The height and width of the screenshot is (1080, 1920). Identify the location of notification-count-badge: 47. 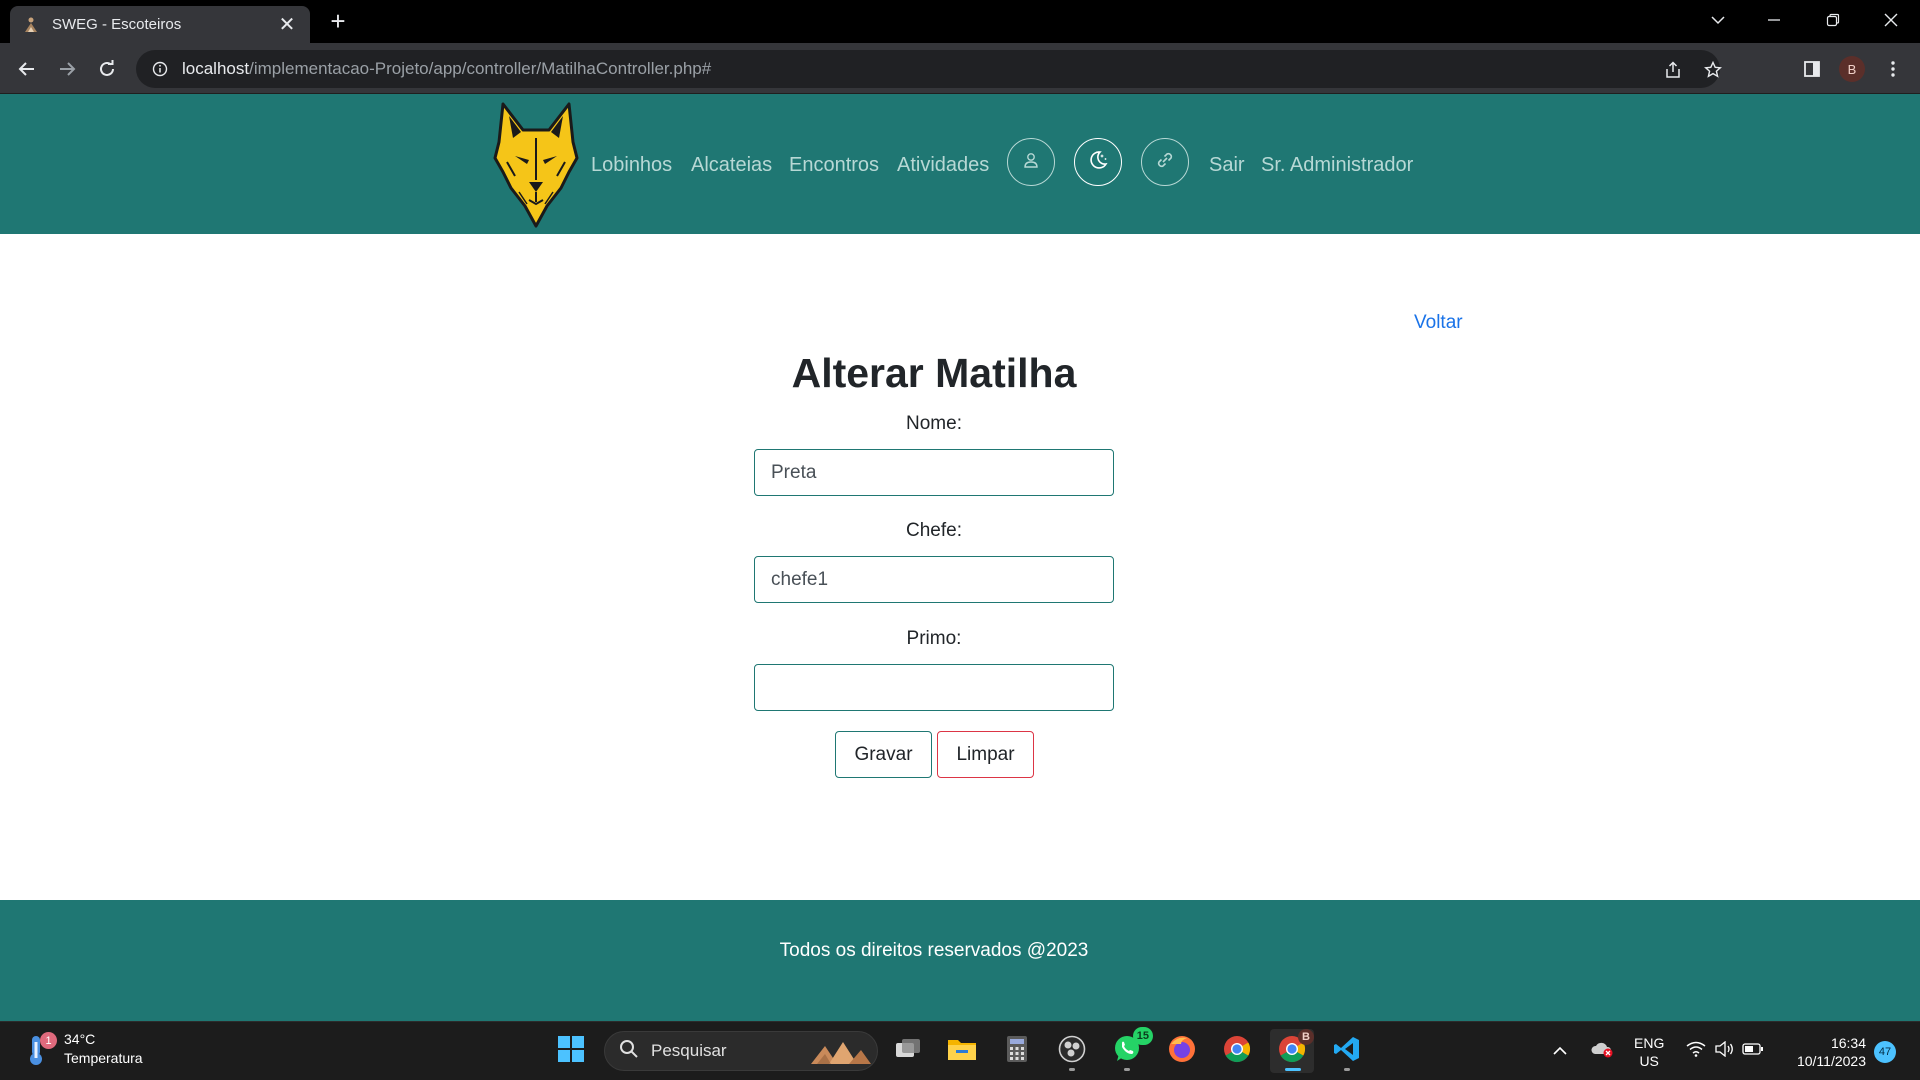
(1885, 1052).